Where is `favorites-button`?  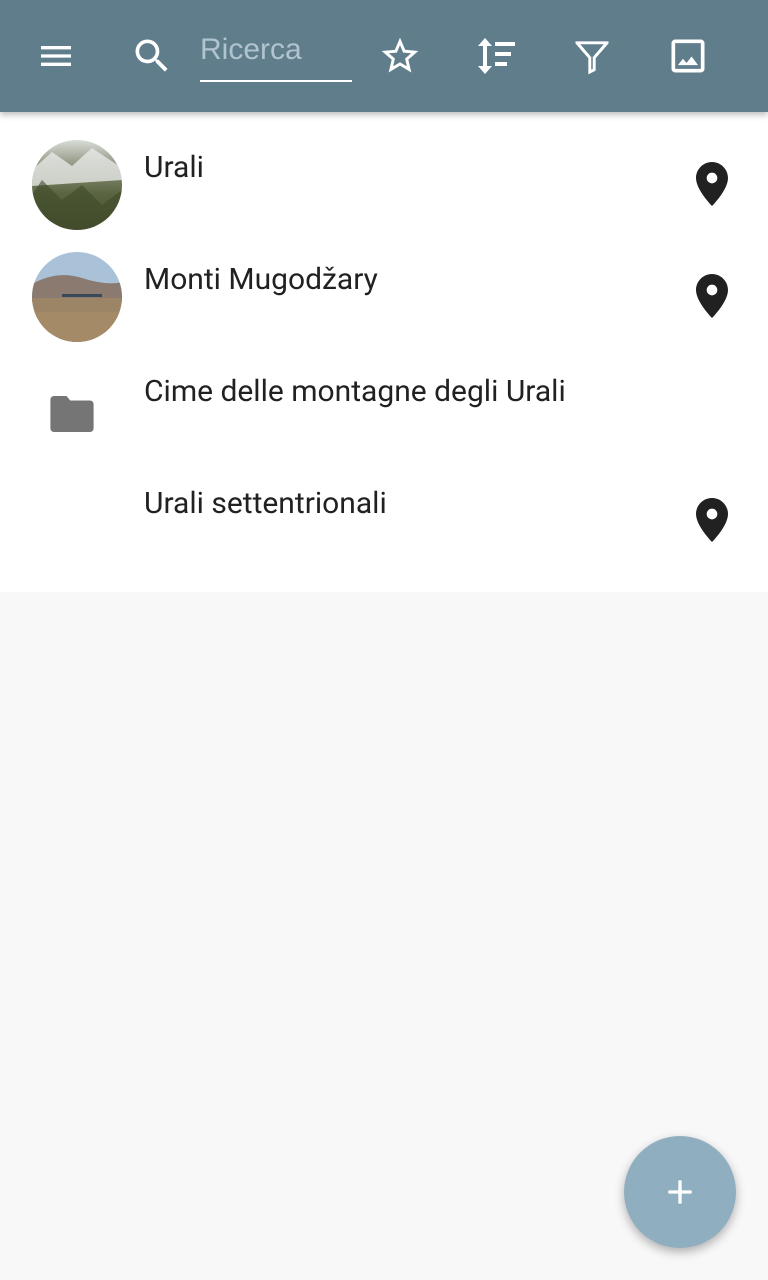 favorites-button is located at coordinates (400, 56).